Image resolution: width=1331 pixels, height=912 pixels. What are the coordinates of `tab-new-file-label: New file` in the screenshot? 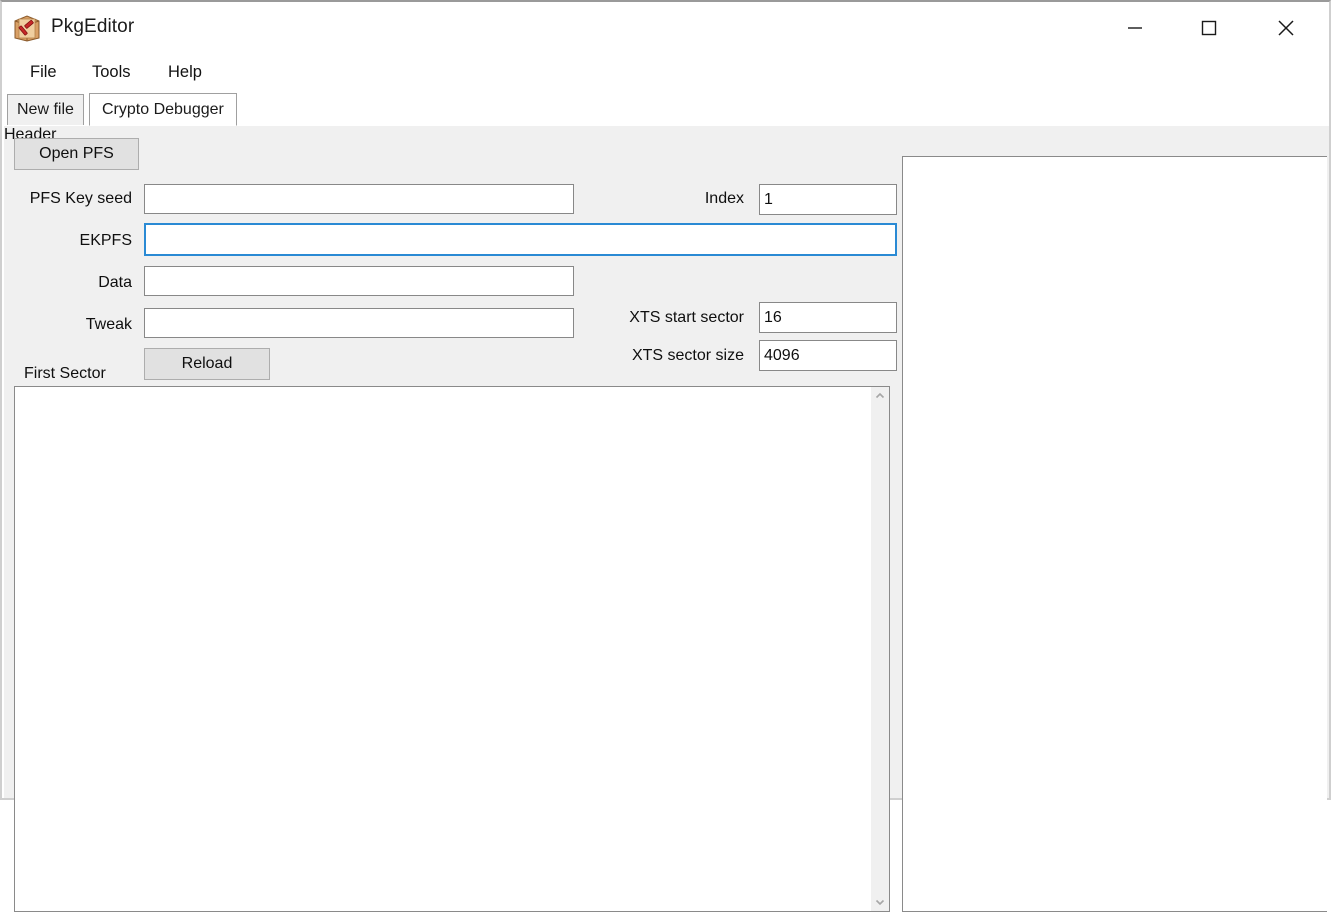 It's located at (45, 109).